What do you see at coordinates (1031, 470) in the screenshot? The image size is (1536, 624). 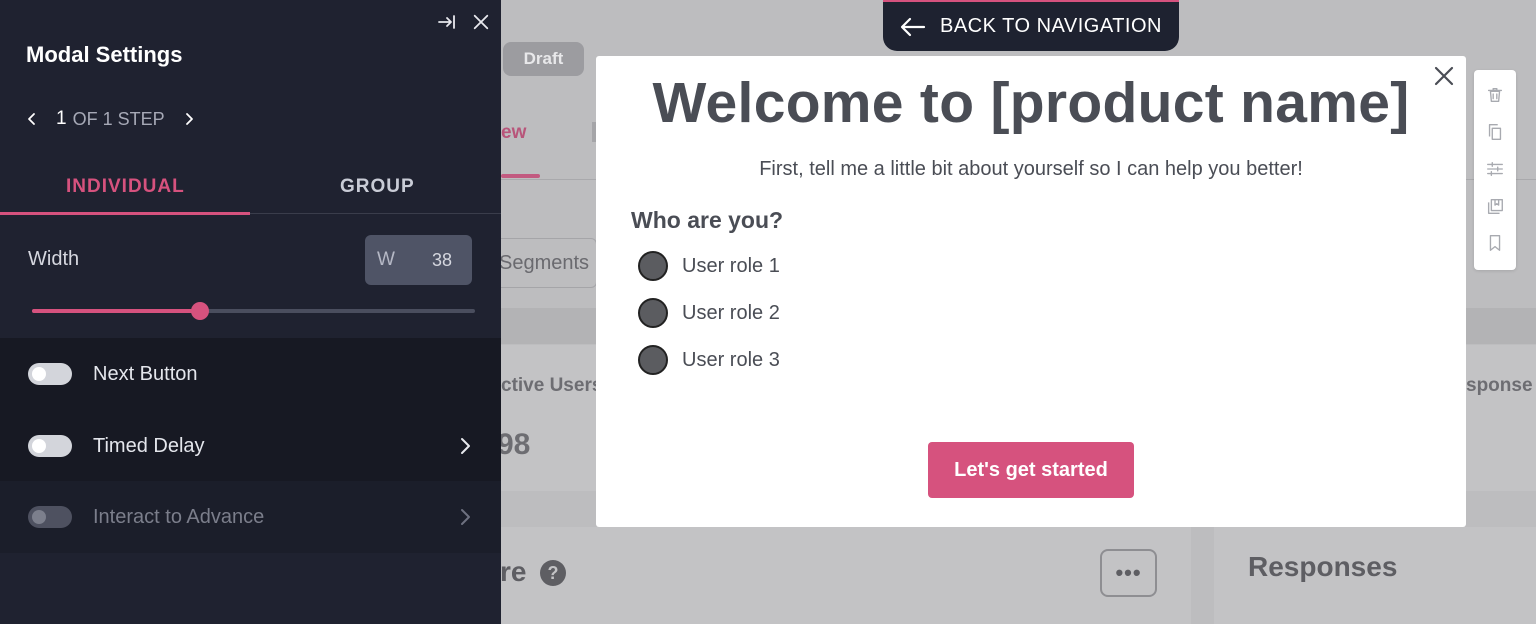 I see `get-started-button: Let's get started` at bounding box center [1031, 470].